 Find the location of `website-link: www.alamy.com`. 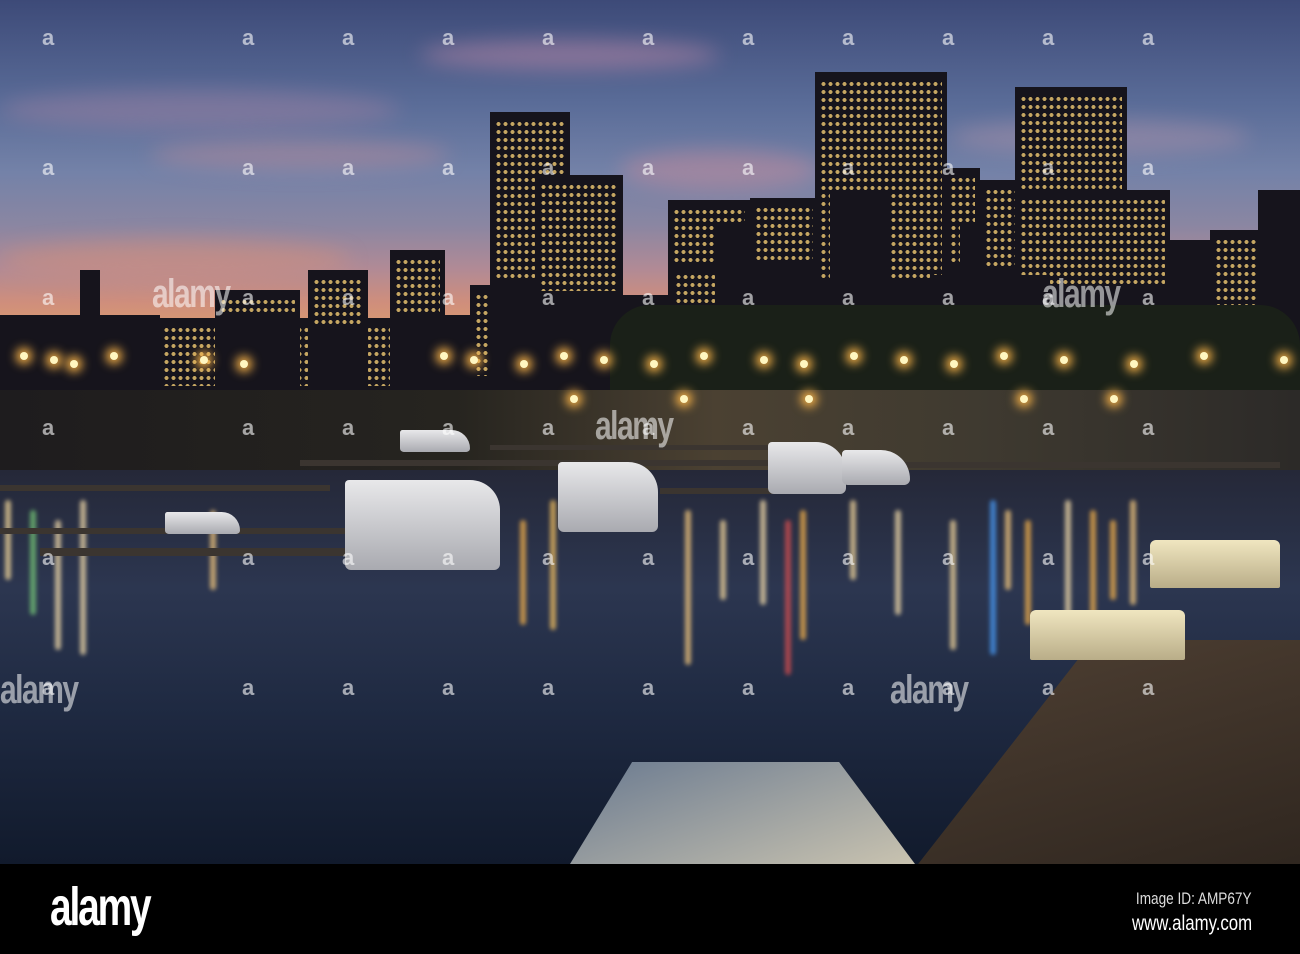

website-link: www.alamy.com is located at coordinates (1192, 924).